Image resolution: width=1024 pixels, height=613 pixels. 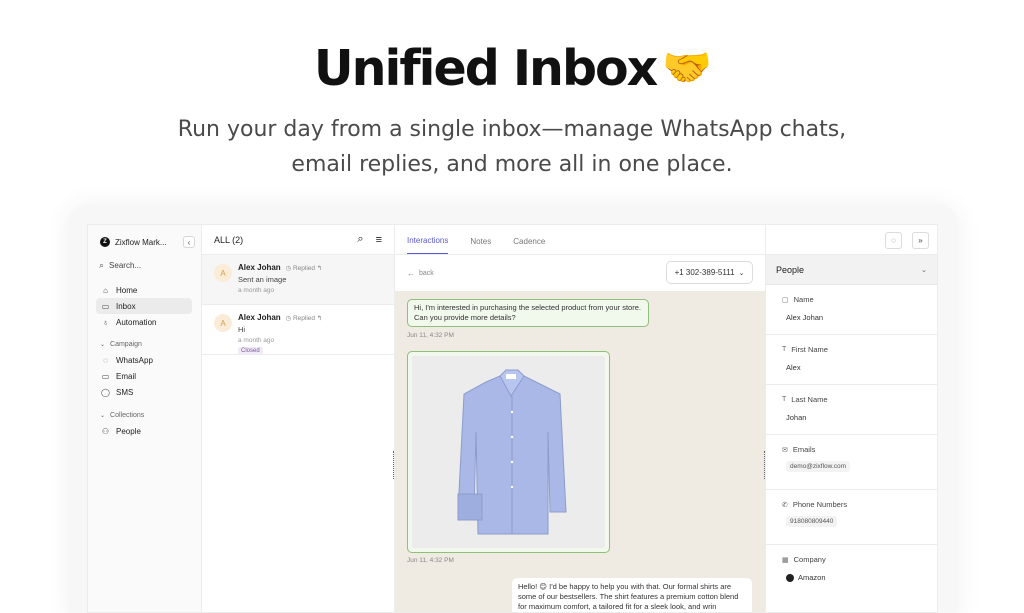 What do you see at coordinates (144, 376) in the screenshot?
I see `sidebar-item-email: ▭ Email` at bounding box center [144, 376].